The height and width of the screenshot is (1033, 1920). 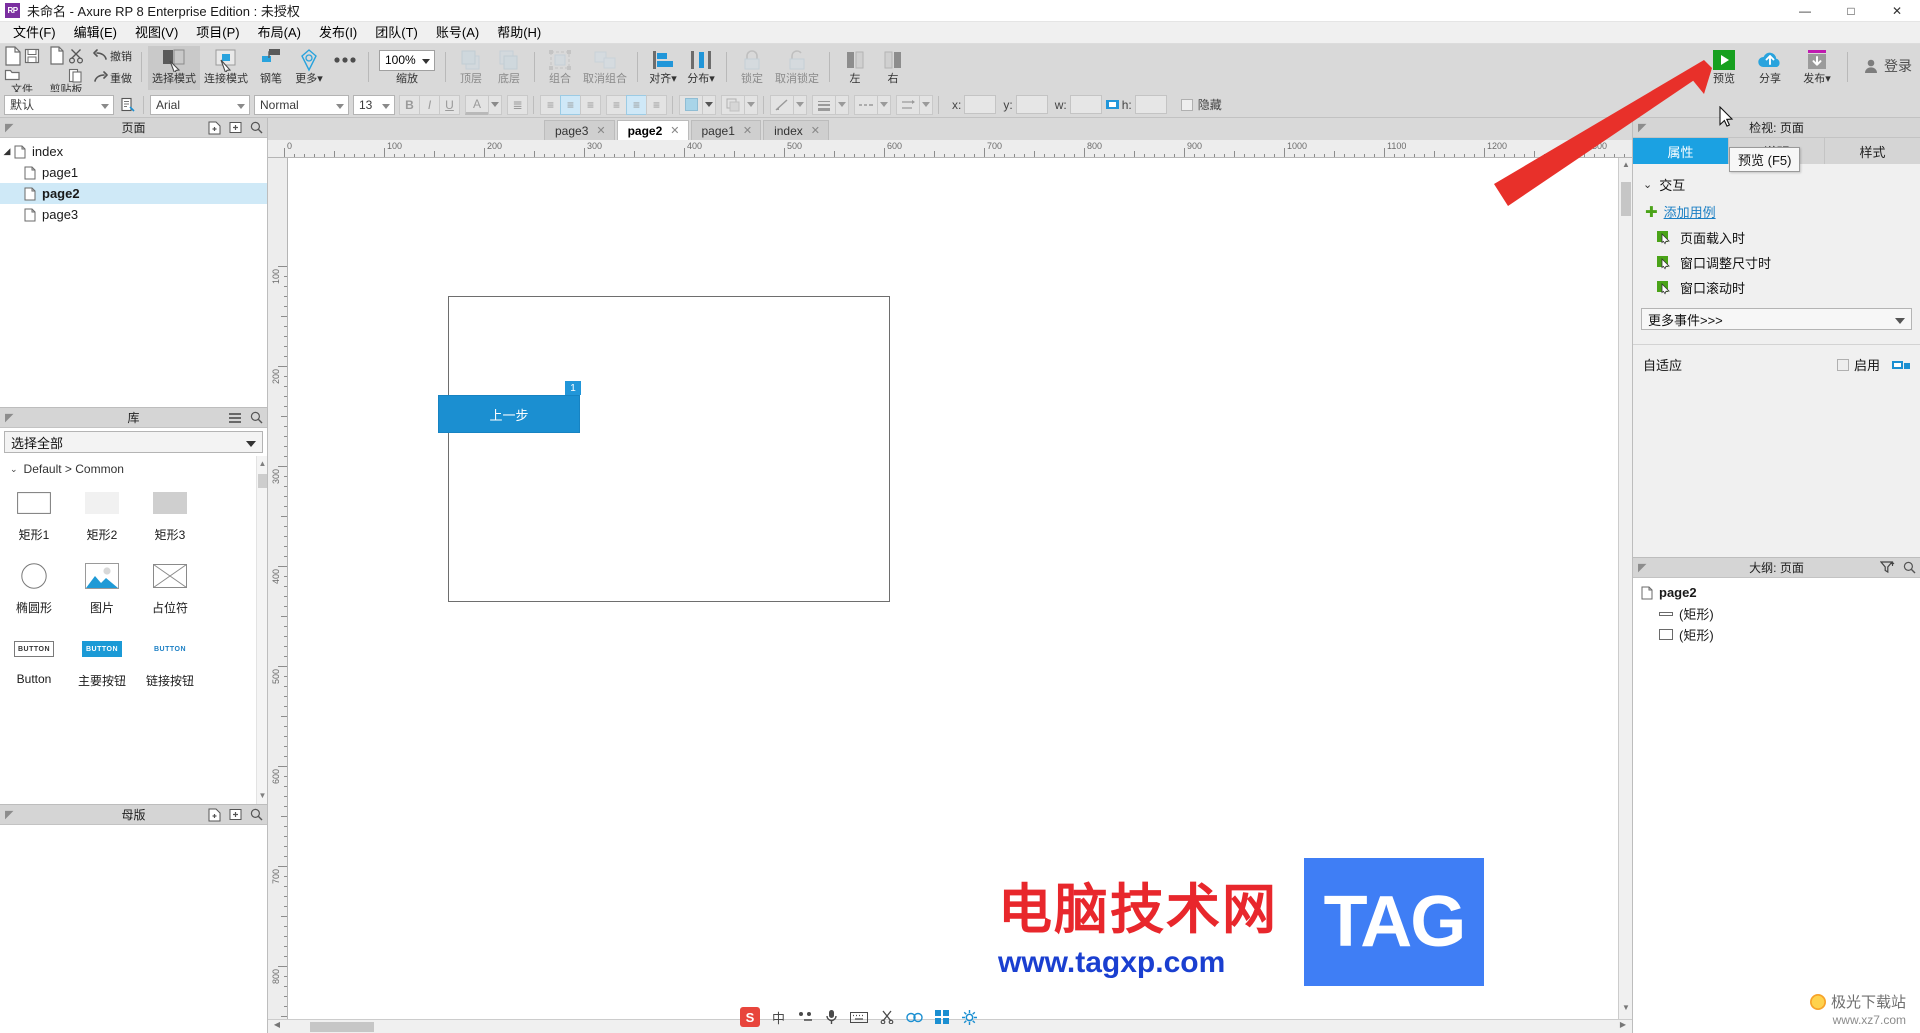 I want to click on open-file-icon, so click(x=12, y=74).